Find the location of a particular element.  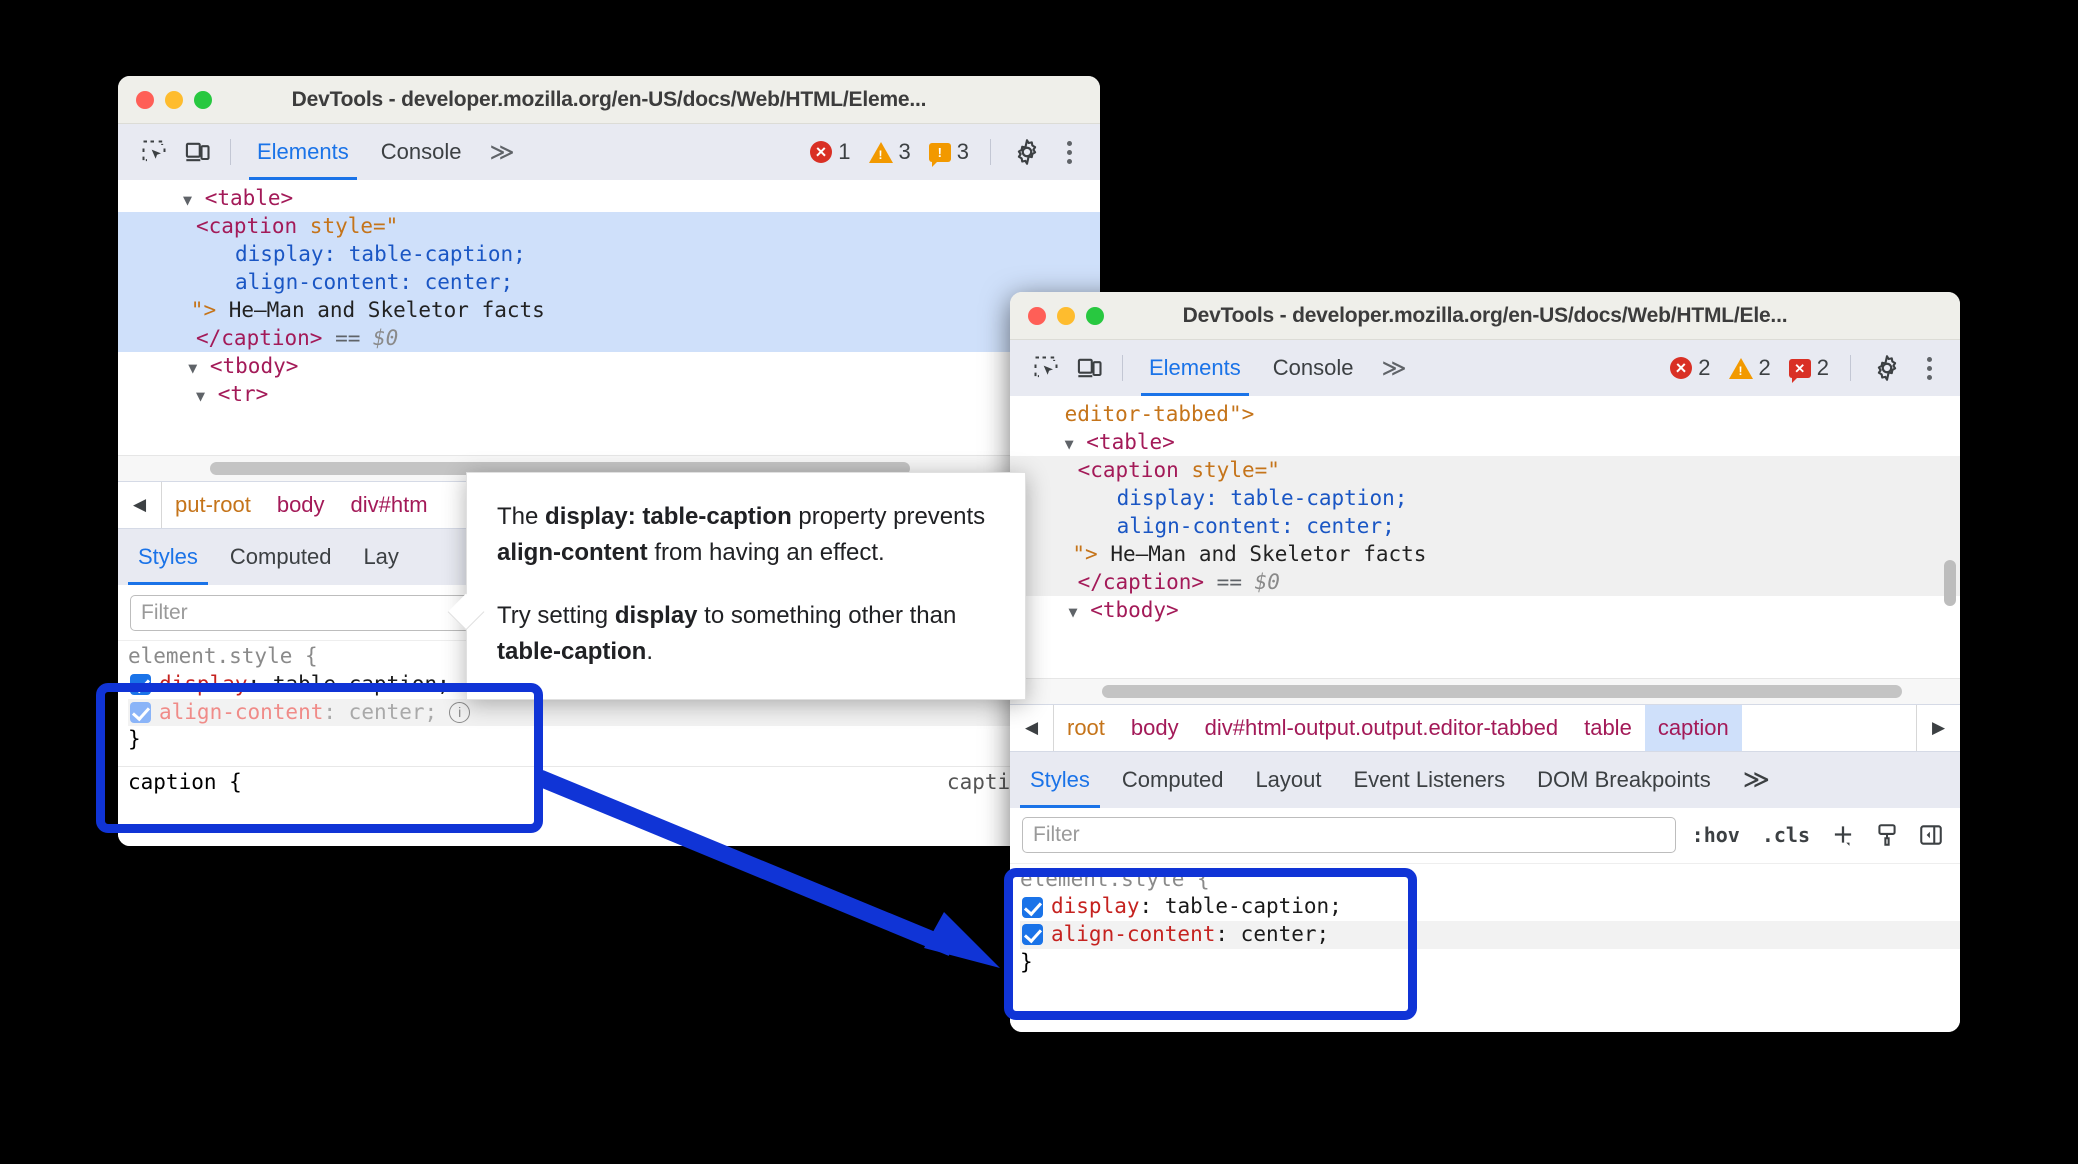

breadcrumb-item-put-root: put-root is located at coordinates (213, 505).